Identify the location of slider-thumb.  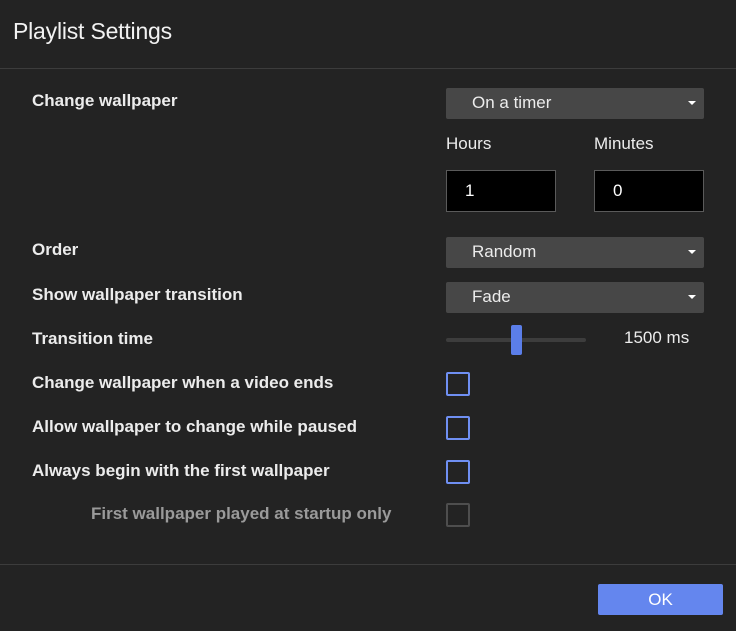
(516, 340).